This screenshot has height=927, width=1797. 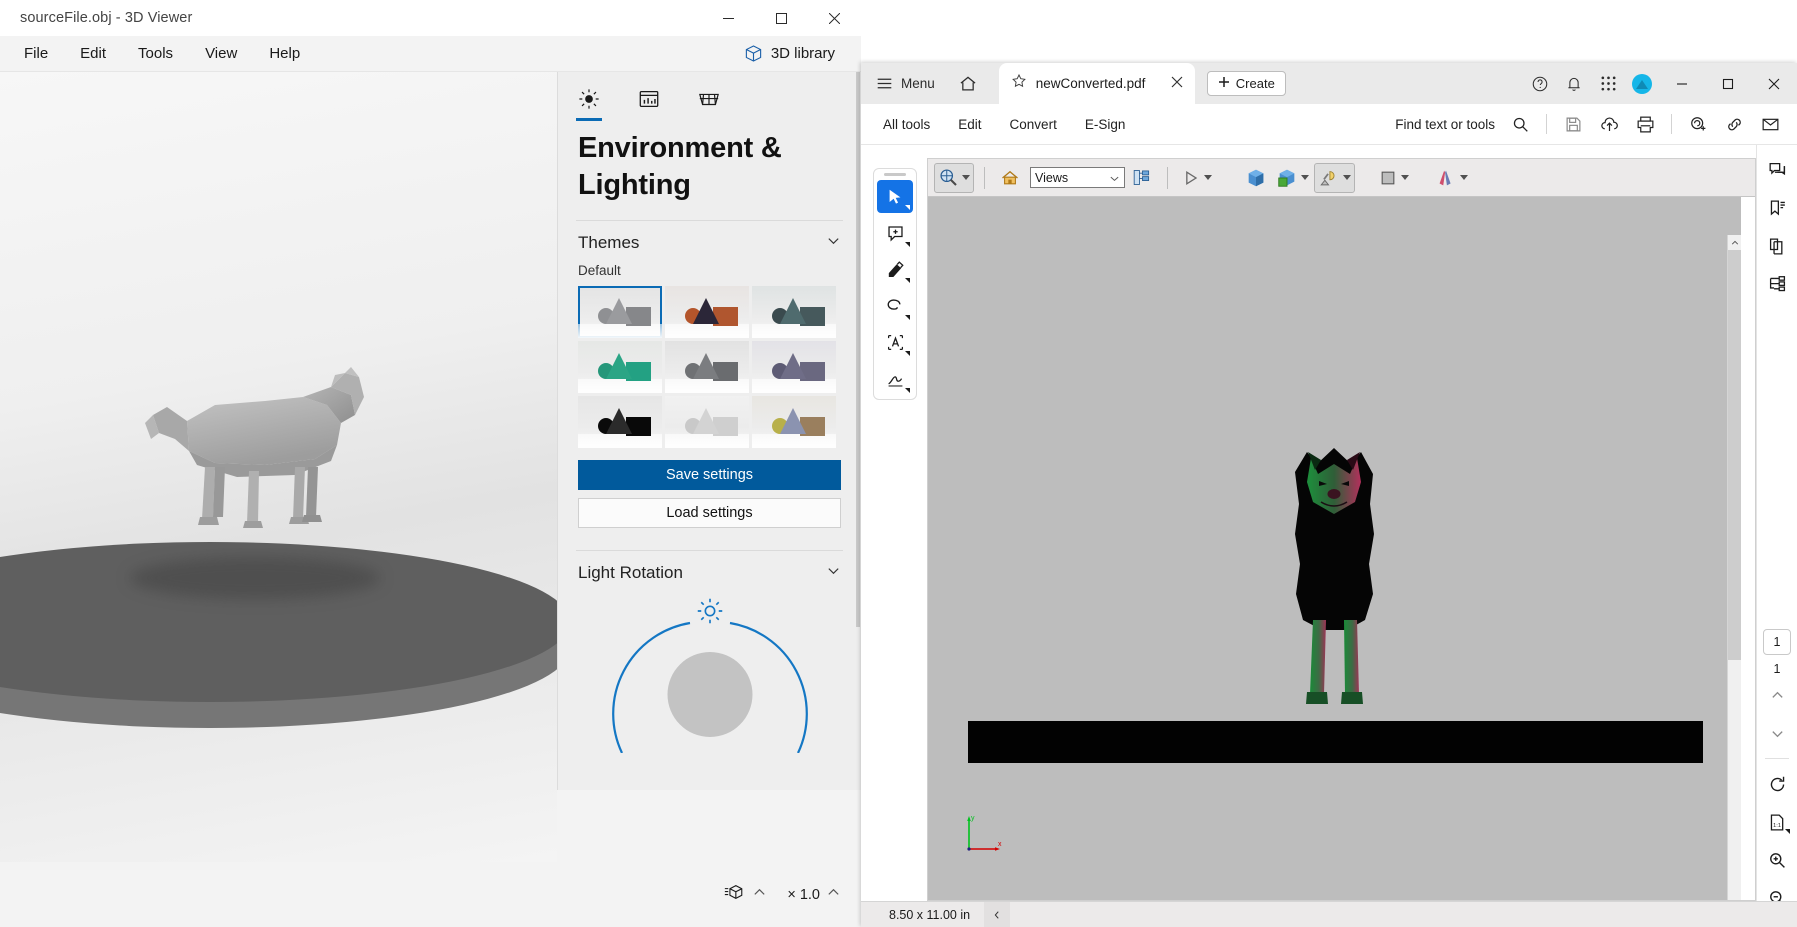 I want to click on save-settings-button: Save settings, so click(x=709, y=475).